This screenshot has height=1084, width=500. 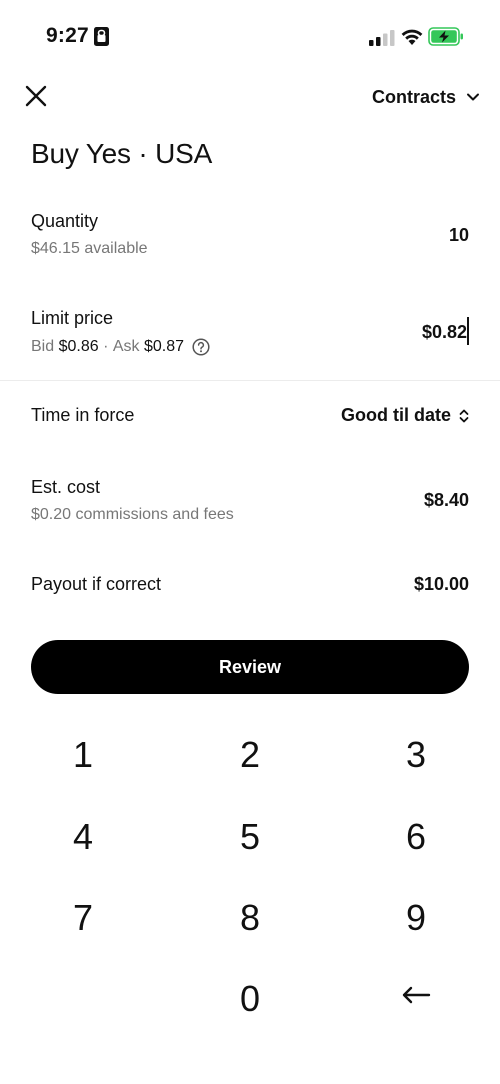 I want to click on battery-charging-icon, so click(x=445, y=36).